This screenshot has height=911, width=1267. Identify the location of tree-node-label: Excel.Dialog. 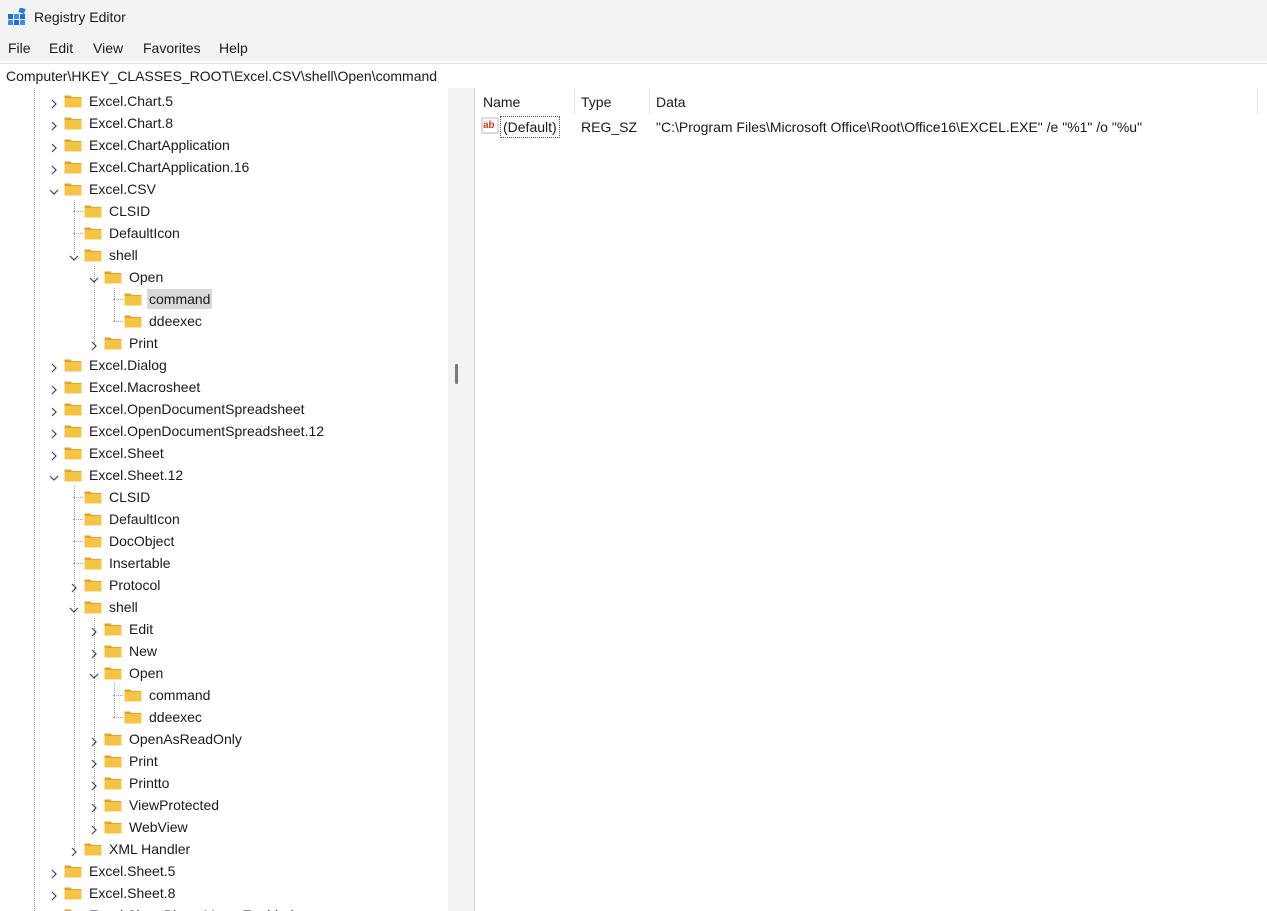
(128, 365).